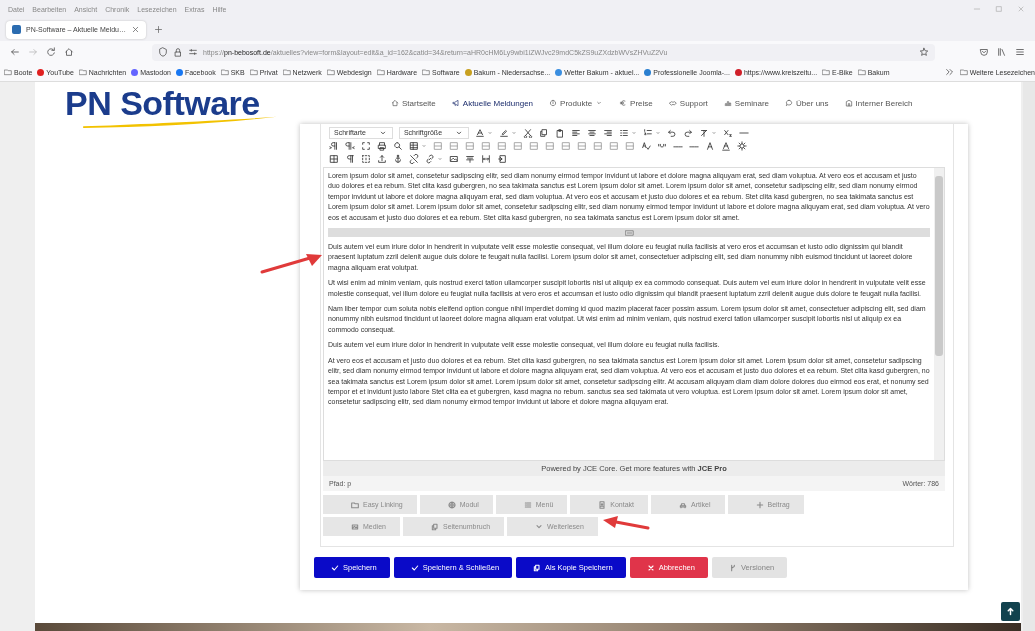 Image resolution: width=1035 pixels, height=631 pixels. Describe the element at coordinates (430, 158) in the screenshot. I see `link-icon` at that location.